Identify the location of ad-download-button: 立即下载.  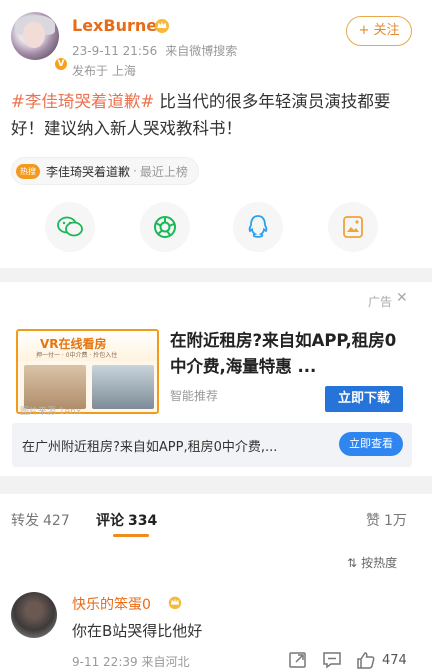
(364, 399).